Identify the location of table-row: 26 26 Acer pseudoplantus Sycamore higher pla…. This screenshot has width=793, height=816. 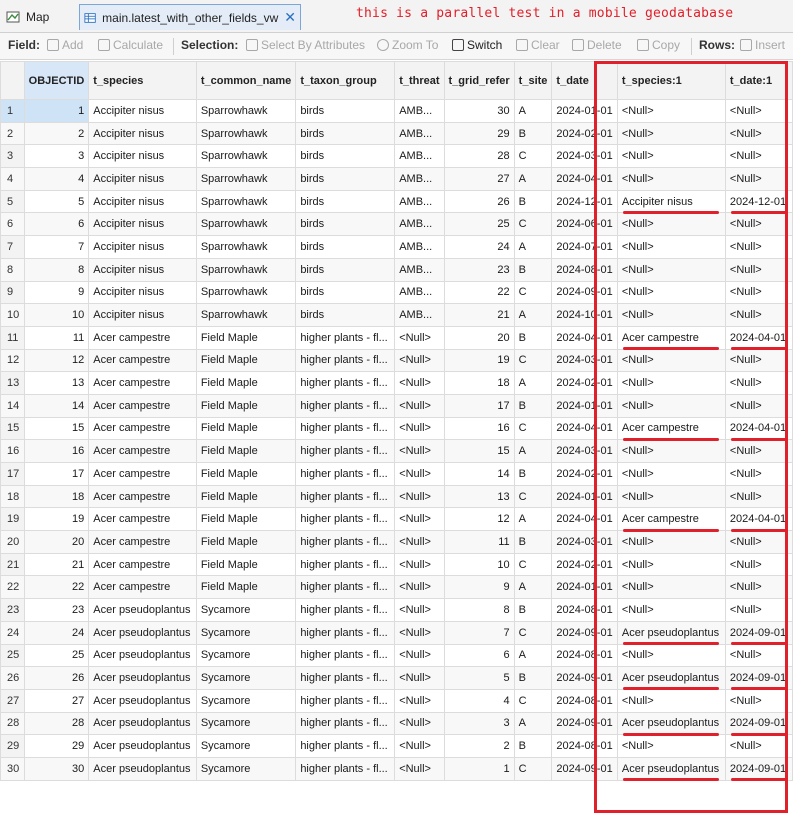
(396, 678).